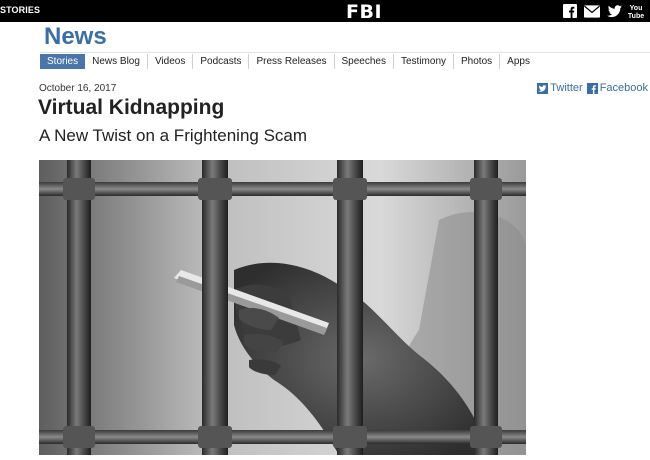 Image resolution: width=650 pixels, height=460 pixels. I want to click on stories-link: STORIES, so click(20, 10).